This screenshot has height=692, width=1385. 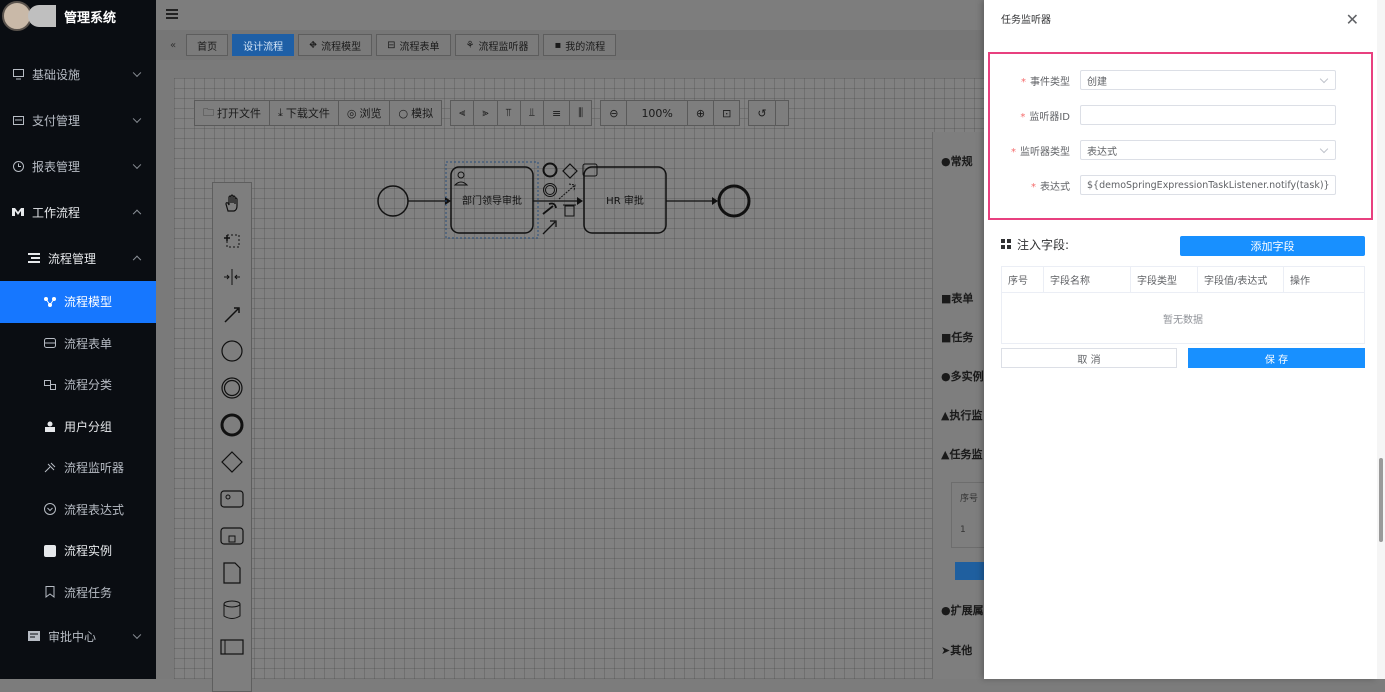 I want to click on end-event, so click(x=734, y=201).